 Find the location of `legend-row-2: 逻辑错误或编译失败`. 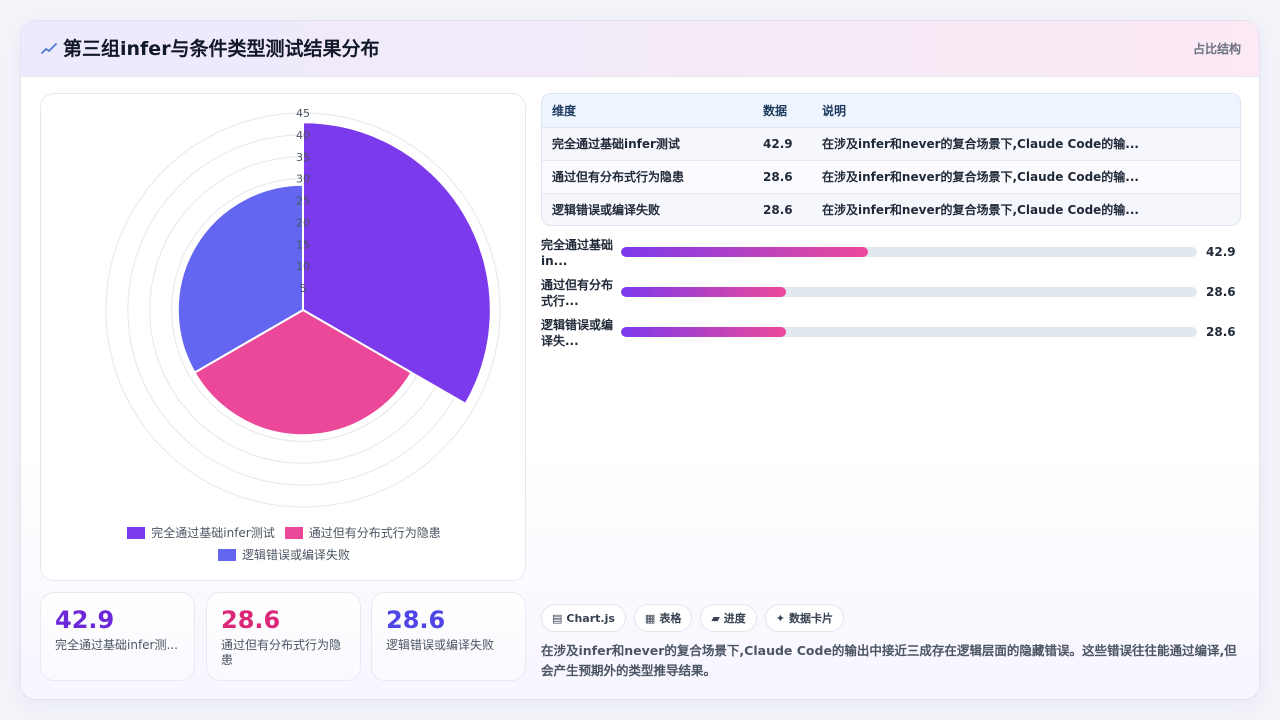

legend-row-2: 逻辑错误或编译失败 is located at coordinates (283, 555).